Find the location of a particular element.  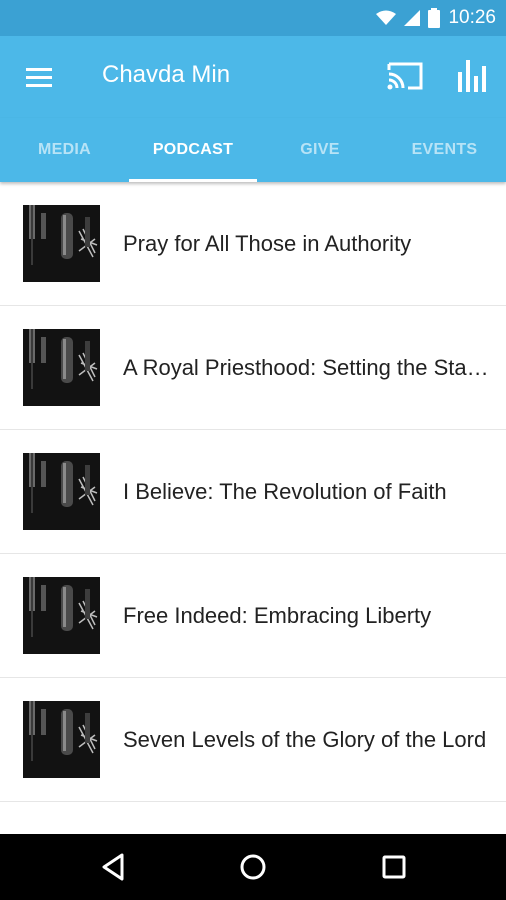

list-item: I Believe: The Revolution of Faith is located at coordinates (253, 492).